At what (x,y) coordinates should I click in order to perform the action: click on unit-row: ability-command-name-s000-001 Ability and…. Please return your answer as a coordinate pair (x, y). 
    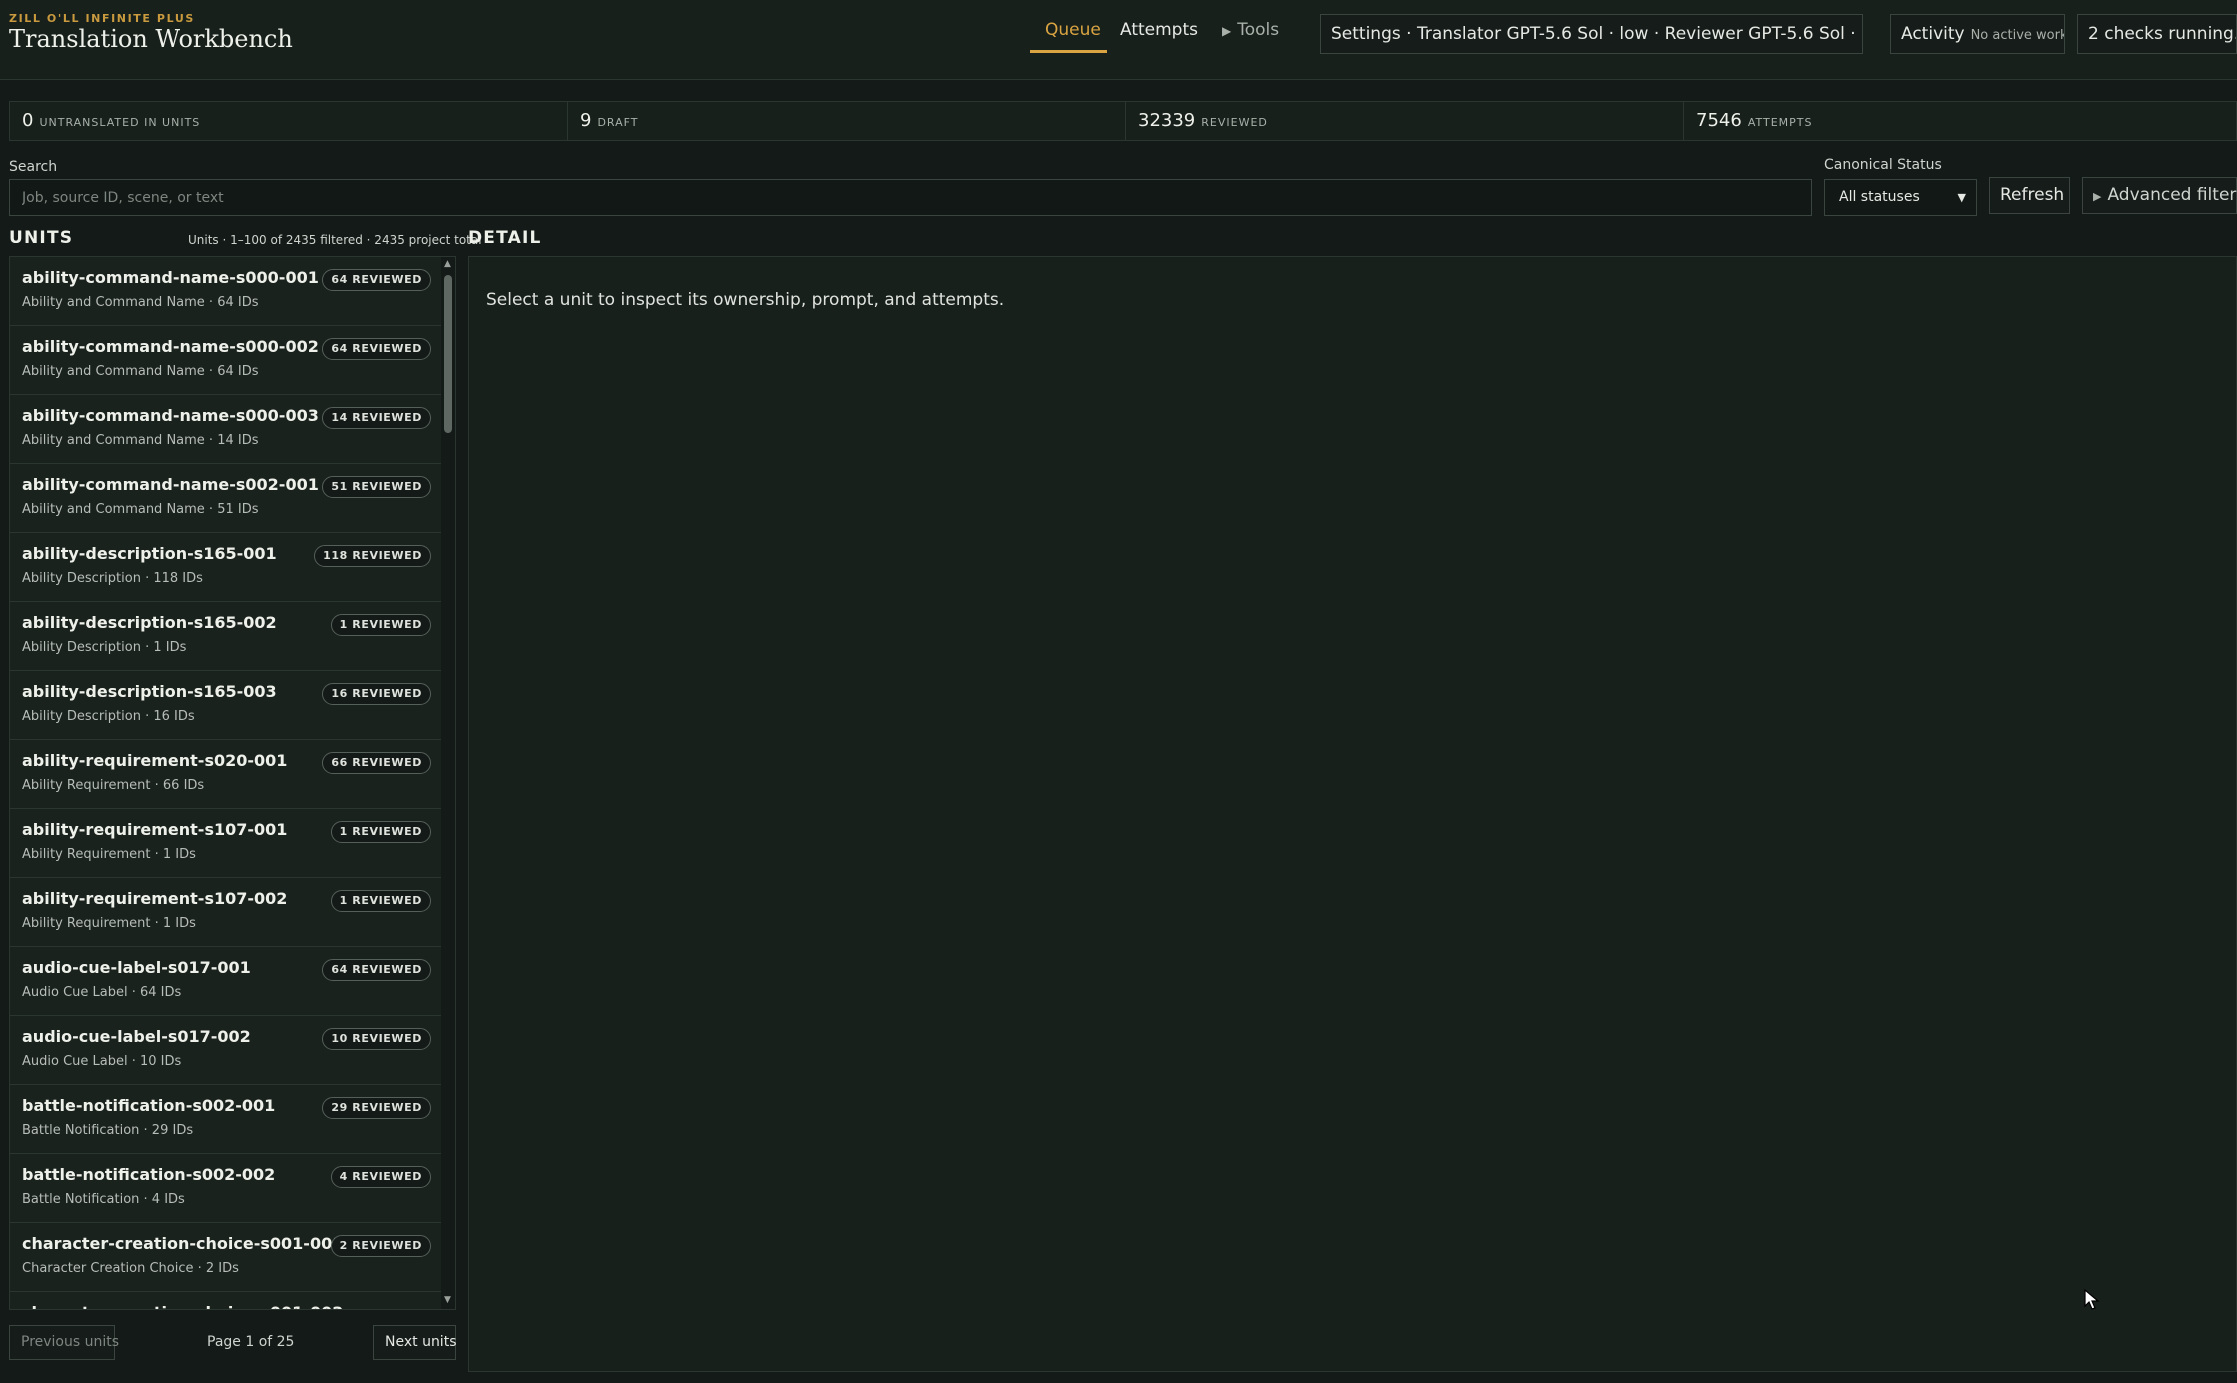
    Looking at the image, I should click on (225, 291).